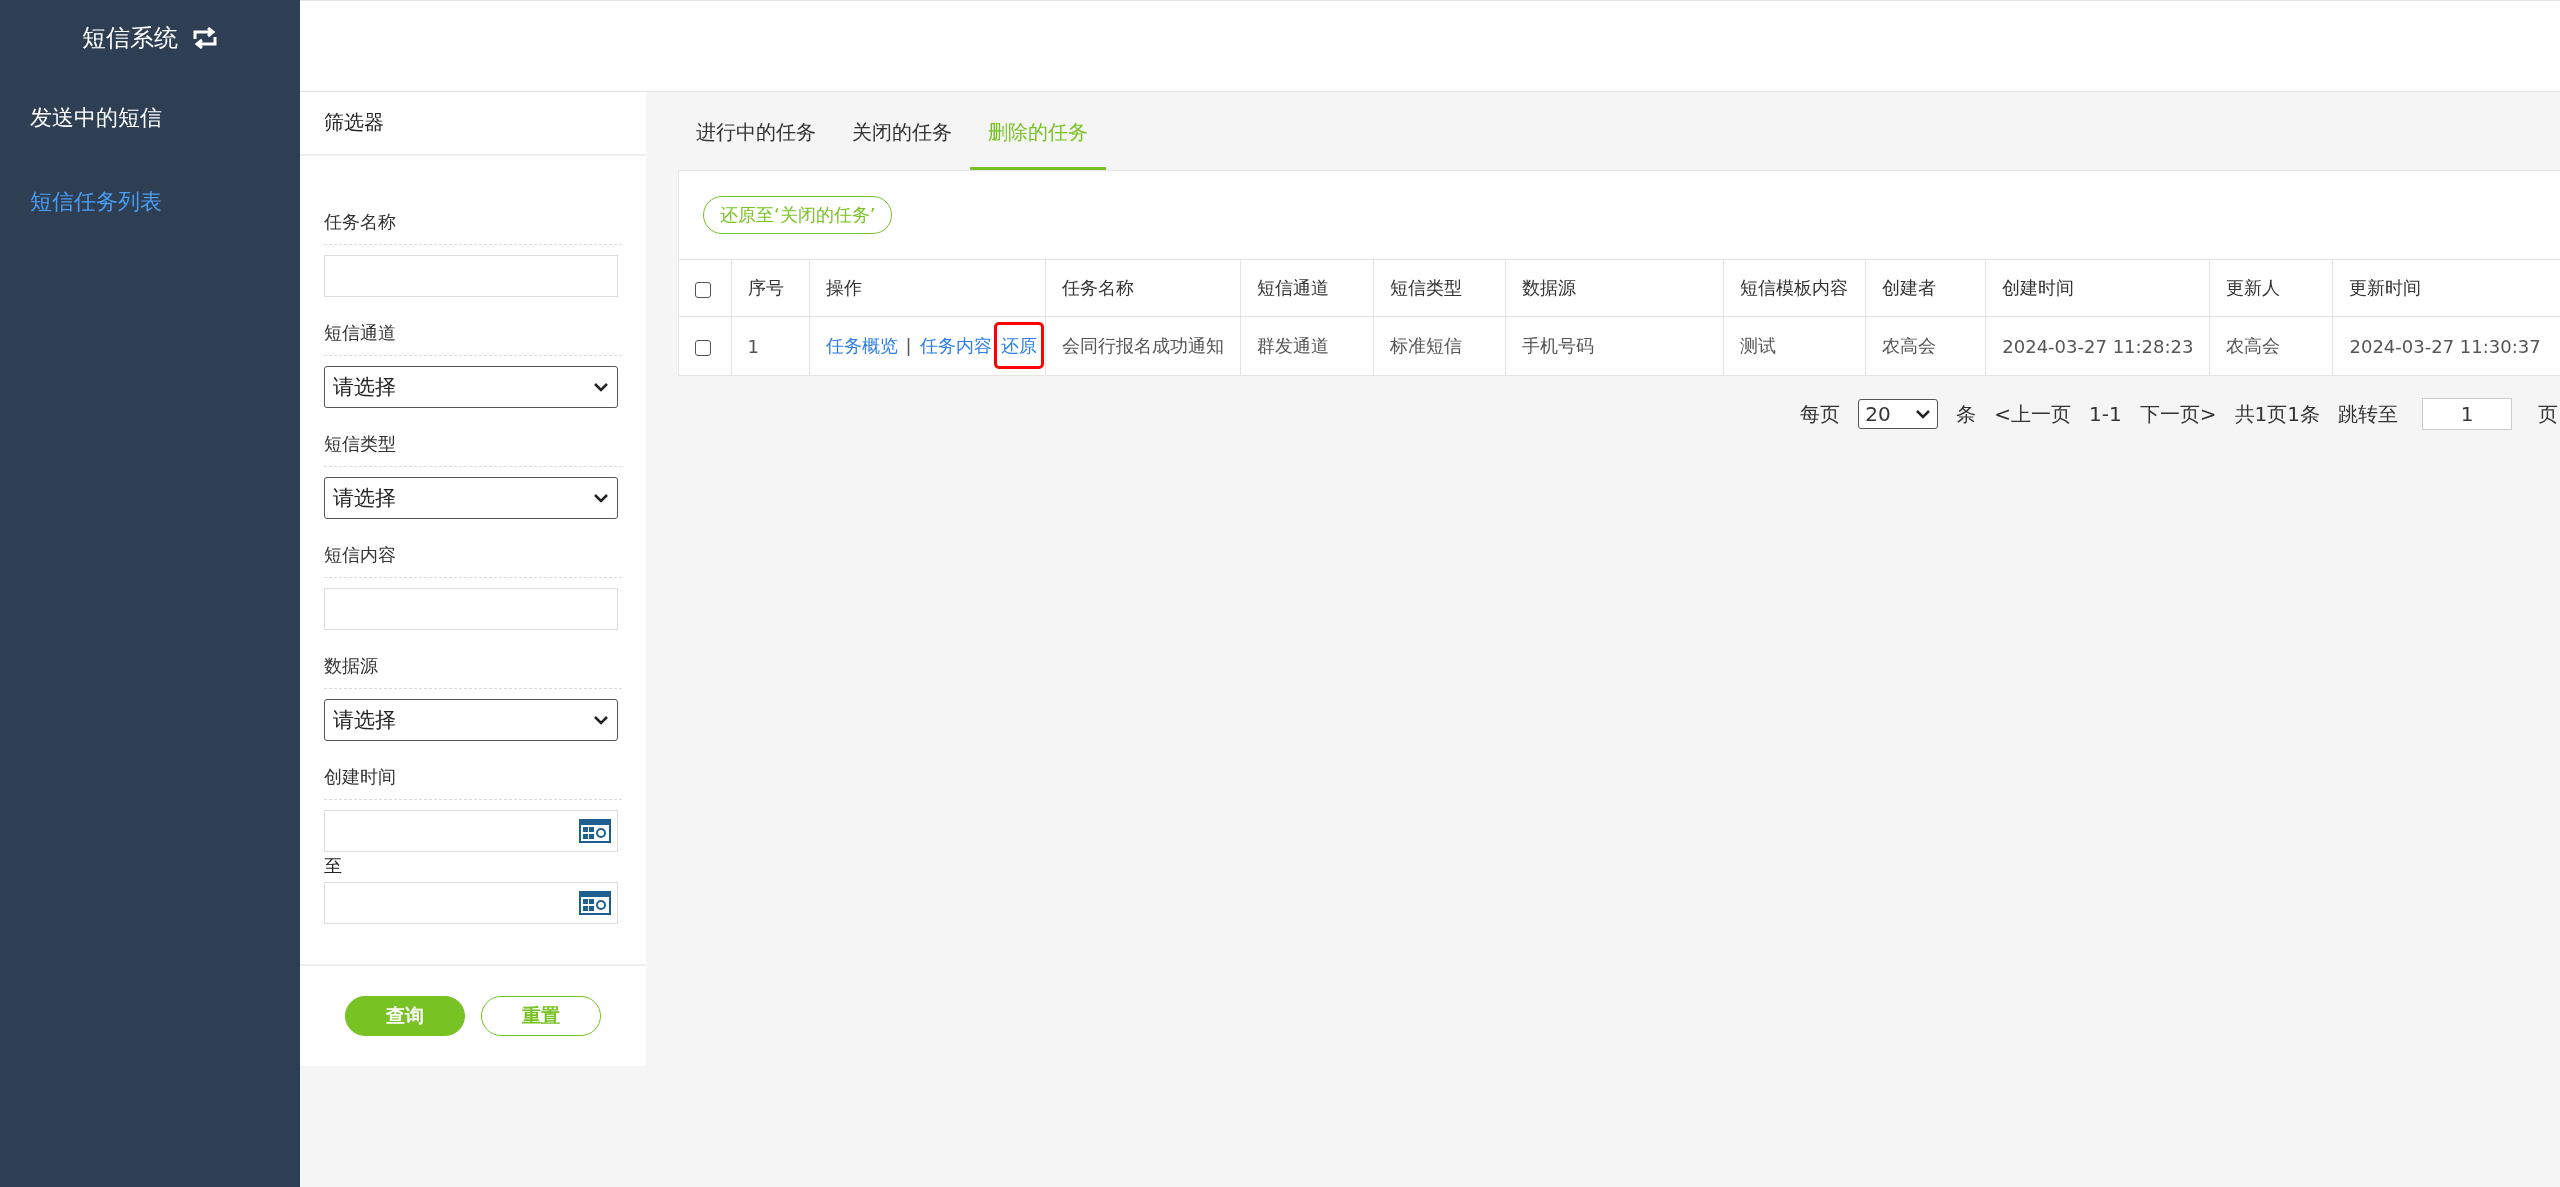 This screenshot has height=1187, width=2560. I want to click on table-cell: 测试, so click(1758, 345).